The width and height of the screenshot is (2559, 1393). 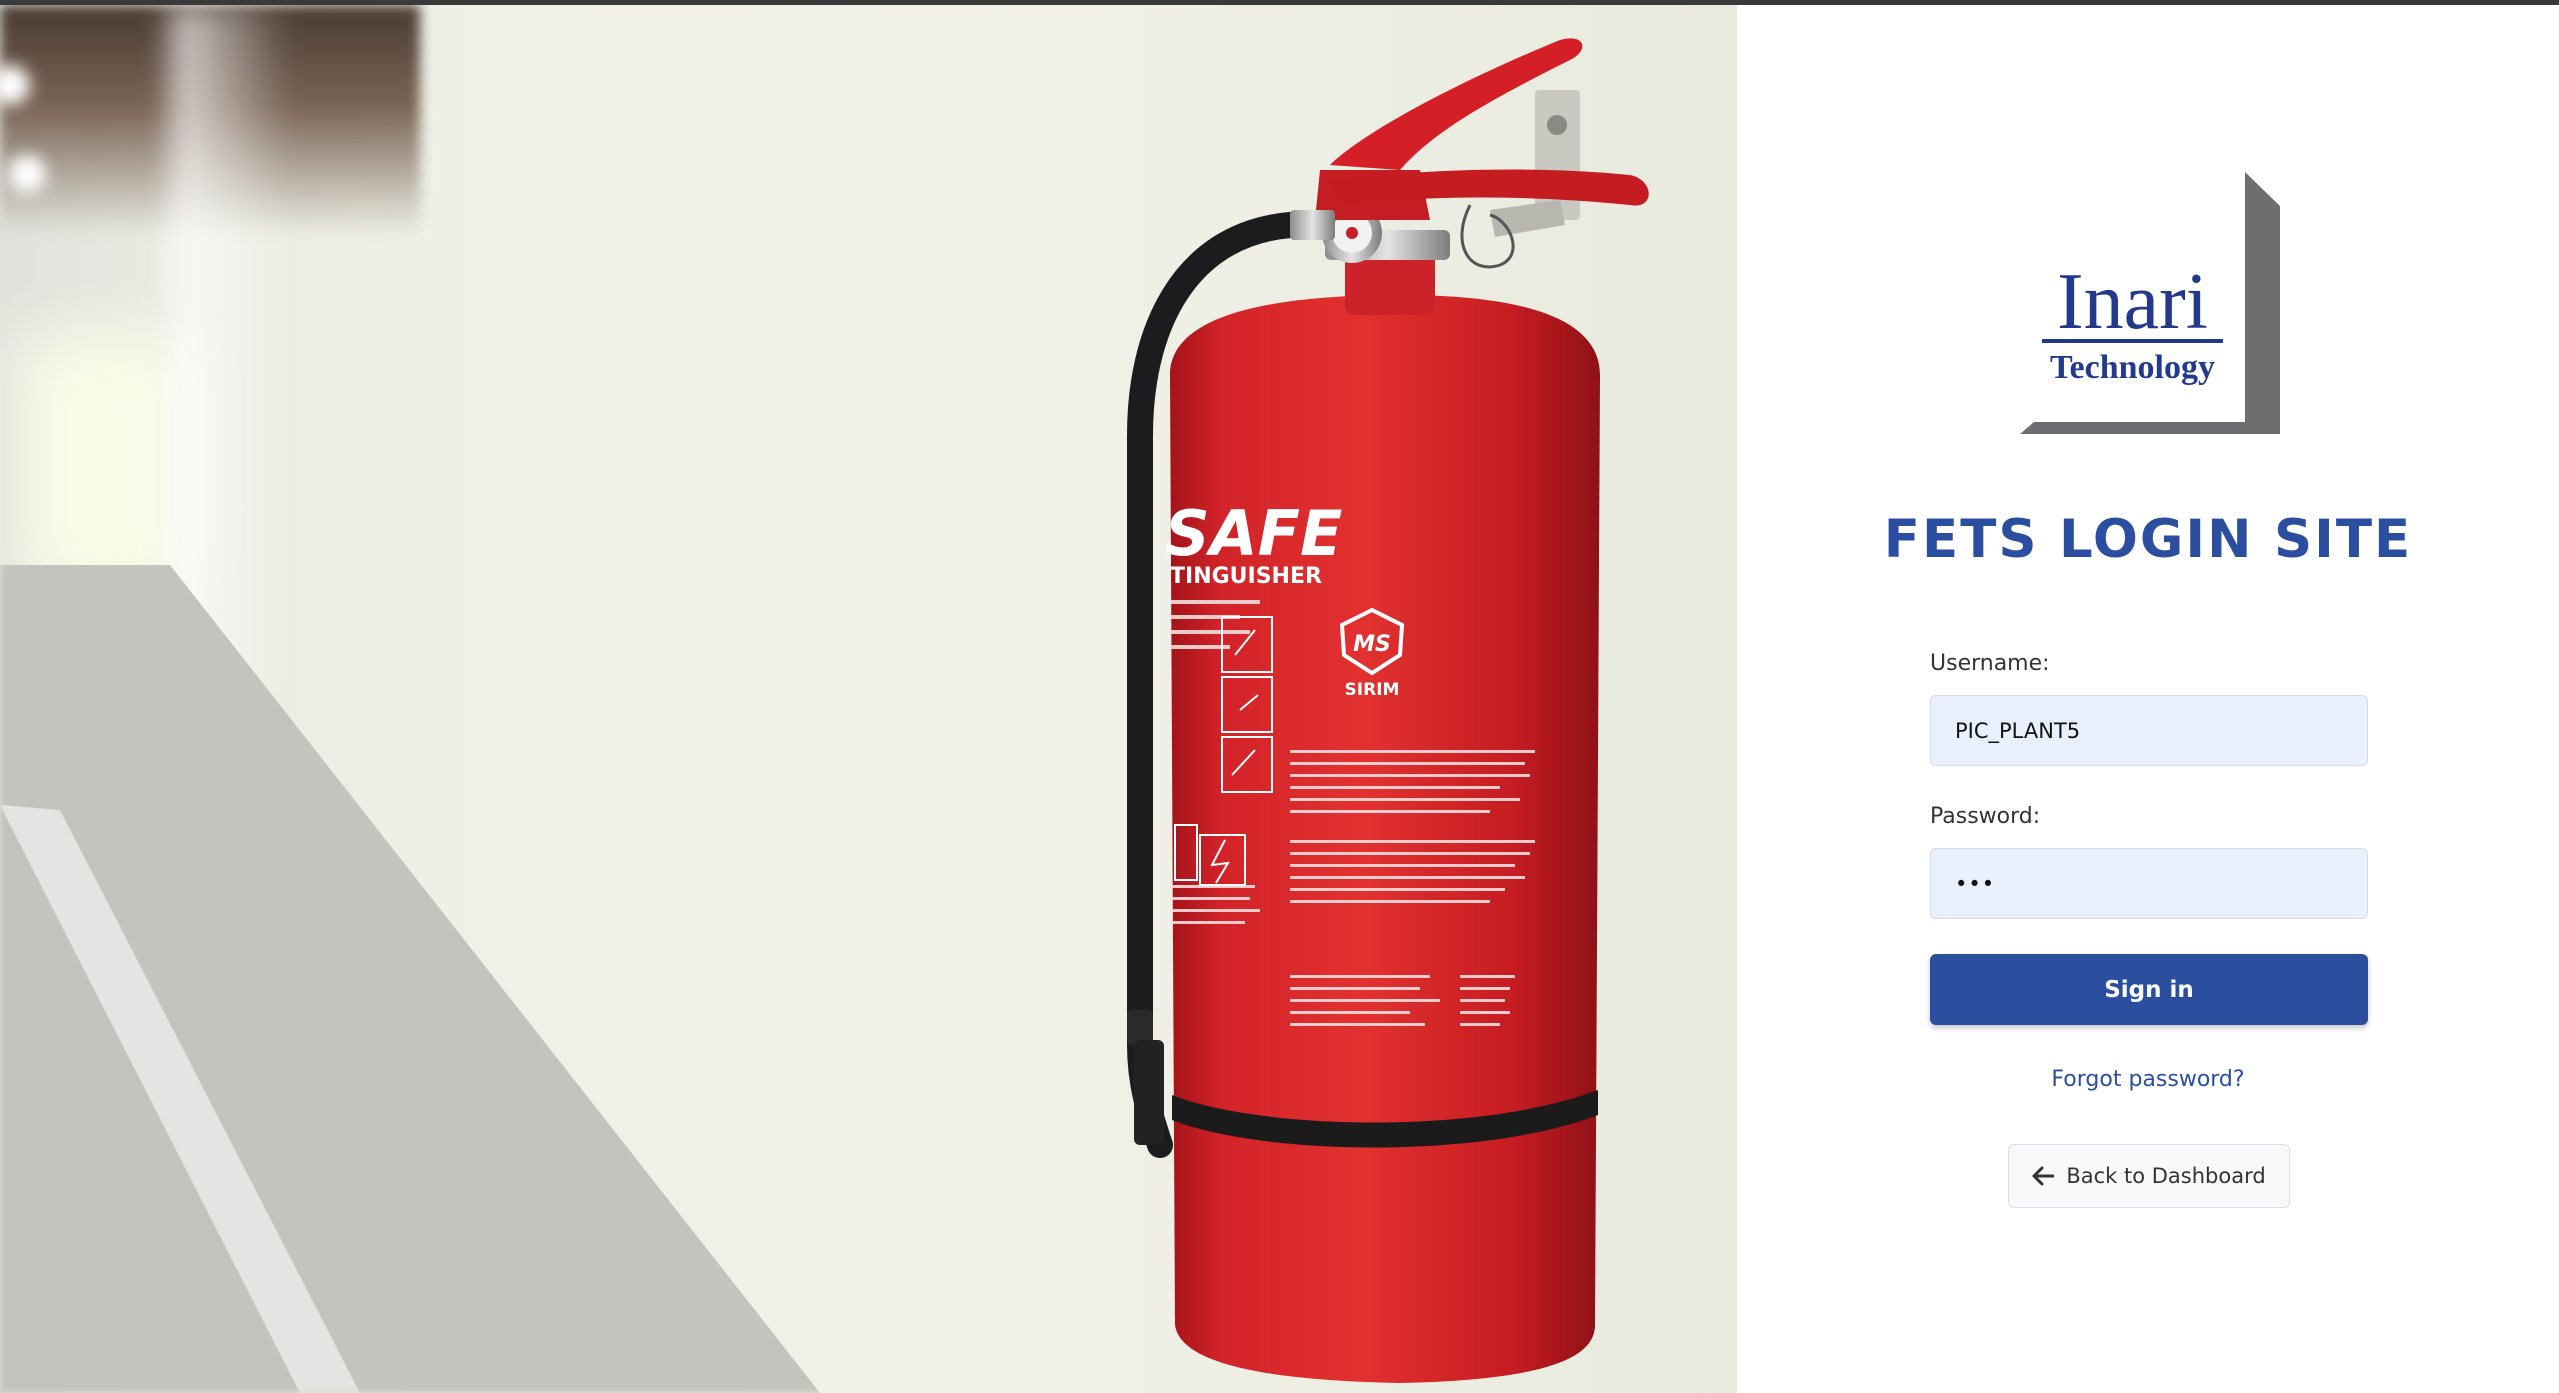 I want to click on back-to-dashboard-button: Back to Dashboard, so click(x=2149, y=1176).